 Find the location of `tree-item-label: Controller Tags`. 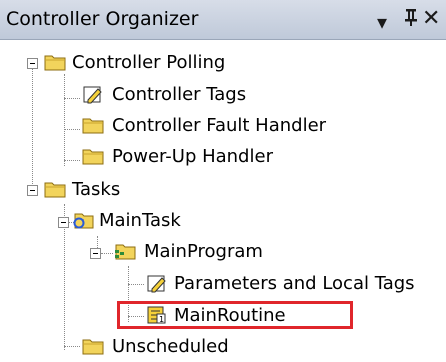

tree-item-label: Controller Tags is located at coordinates (179, 94).